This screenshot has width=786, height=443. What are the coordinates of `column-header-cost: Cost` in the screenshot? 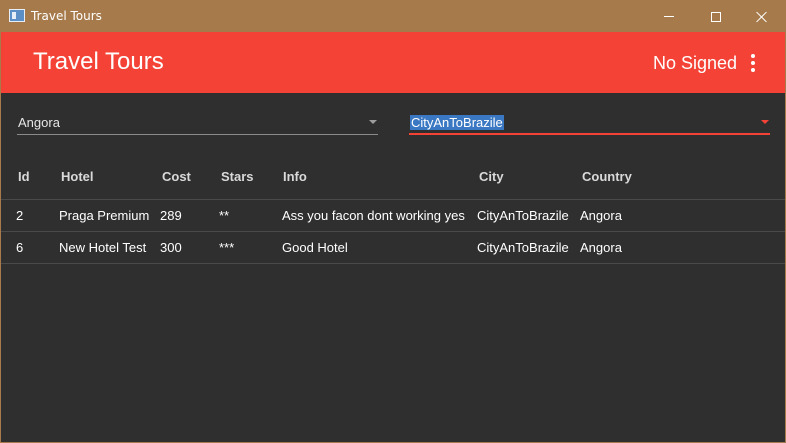 It's located at (176, 176).